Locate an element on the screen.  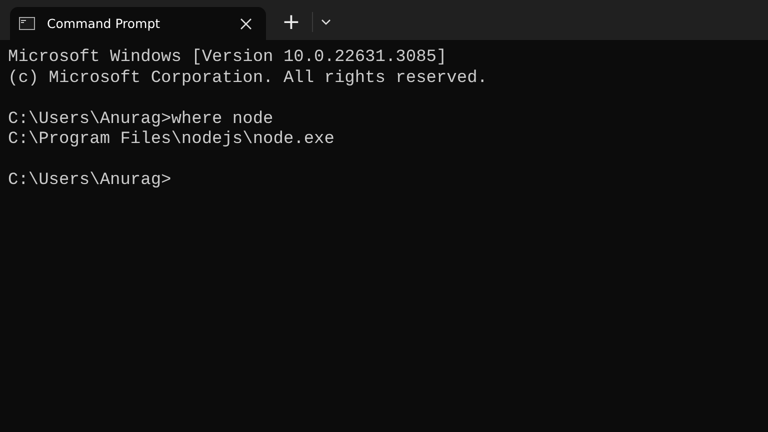
new-tab-button: + is located at coordinates (291, 23).